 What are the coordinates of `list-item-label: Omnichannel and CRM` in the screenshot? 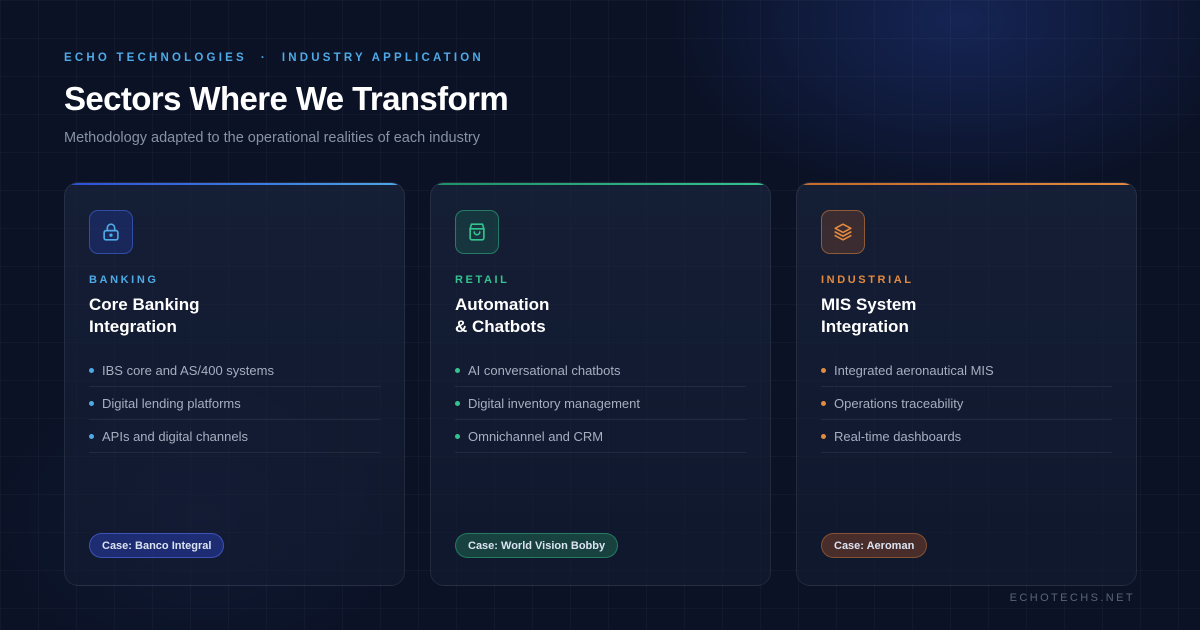 It's located at (536, 436).